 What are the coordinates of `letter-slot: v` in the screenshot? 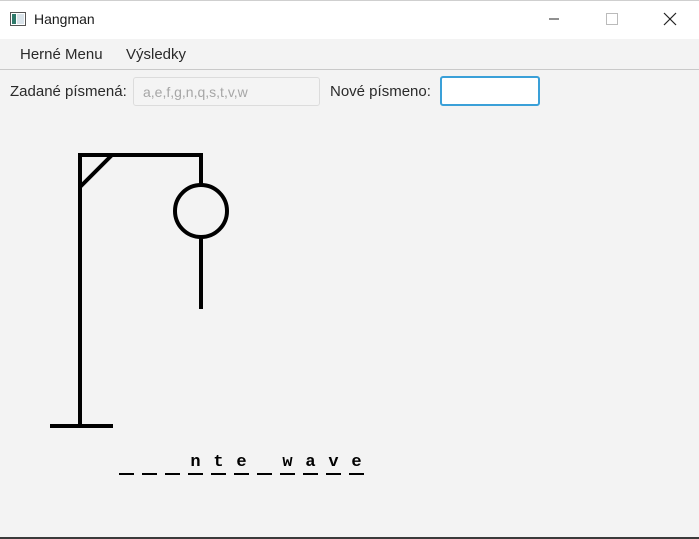 It's located at (333, 464).